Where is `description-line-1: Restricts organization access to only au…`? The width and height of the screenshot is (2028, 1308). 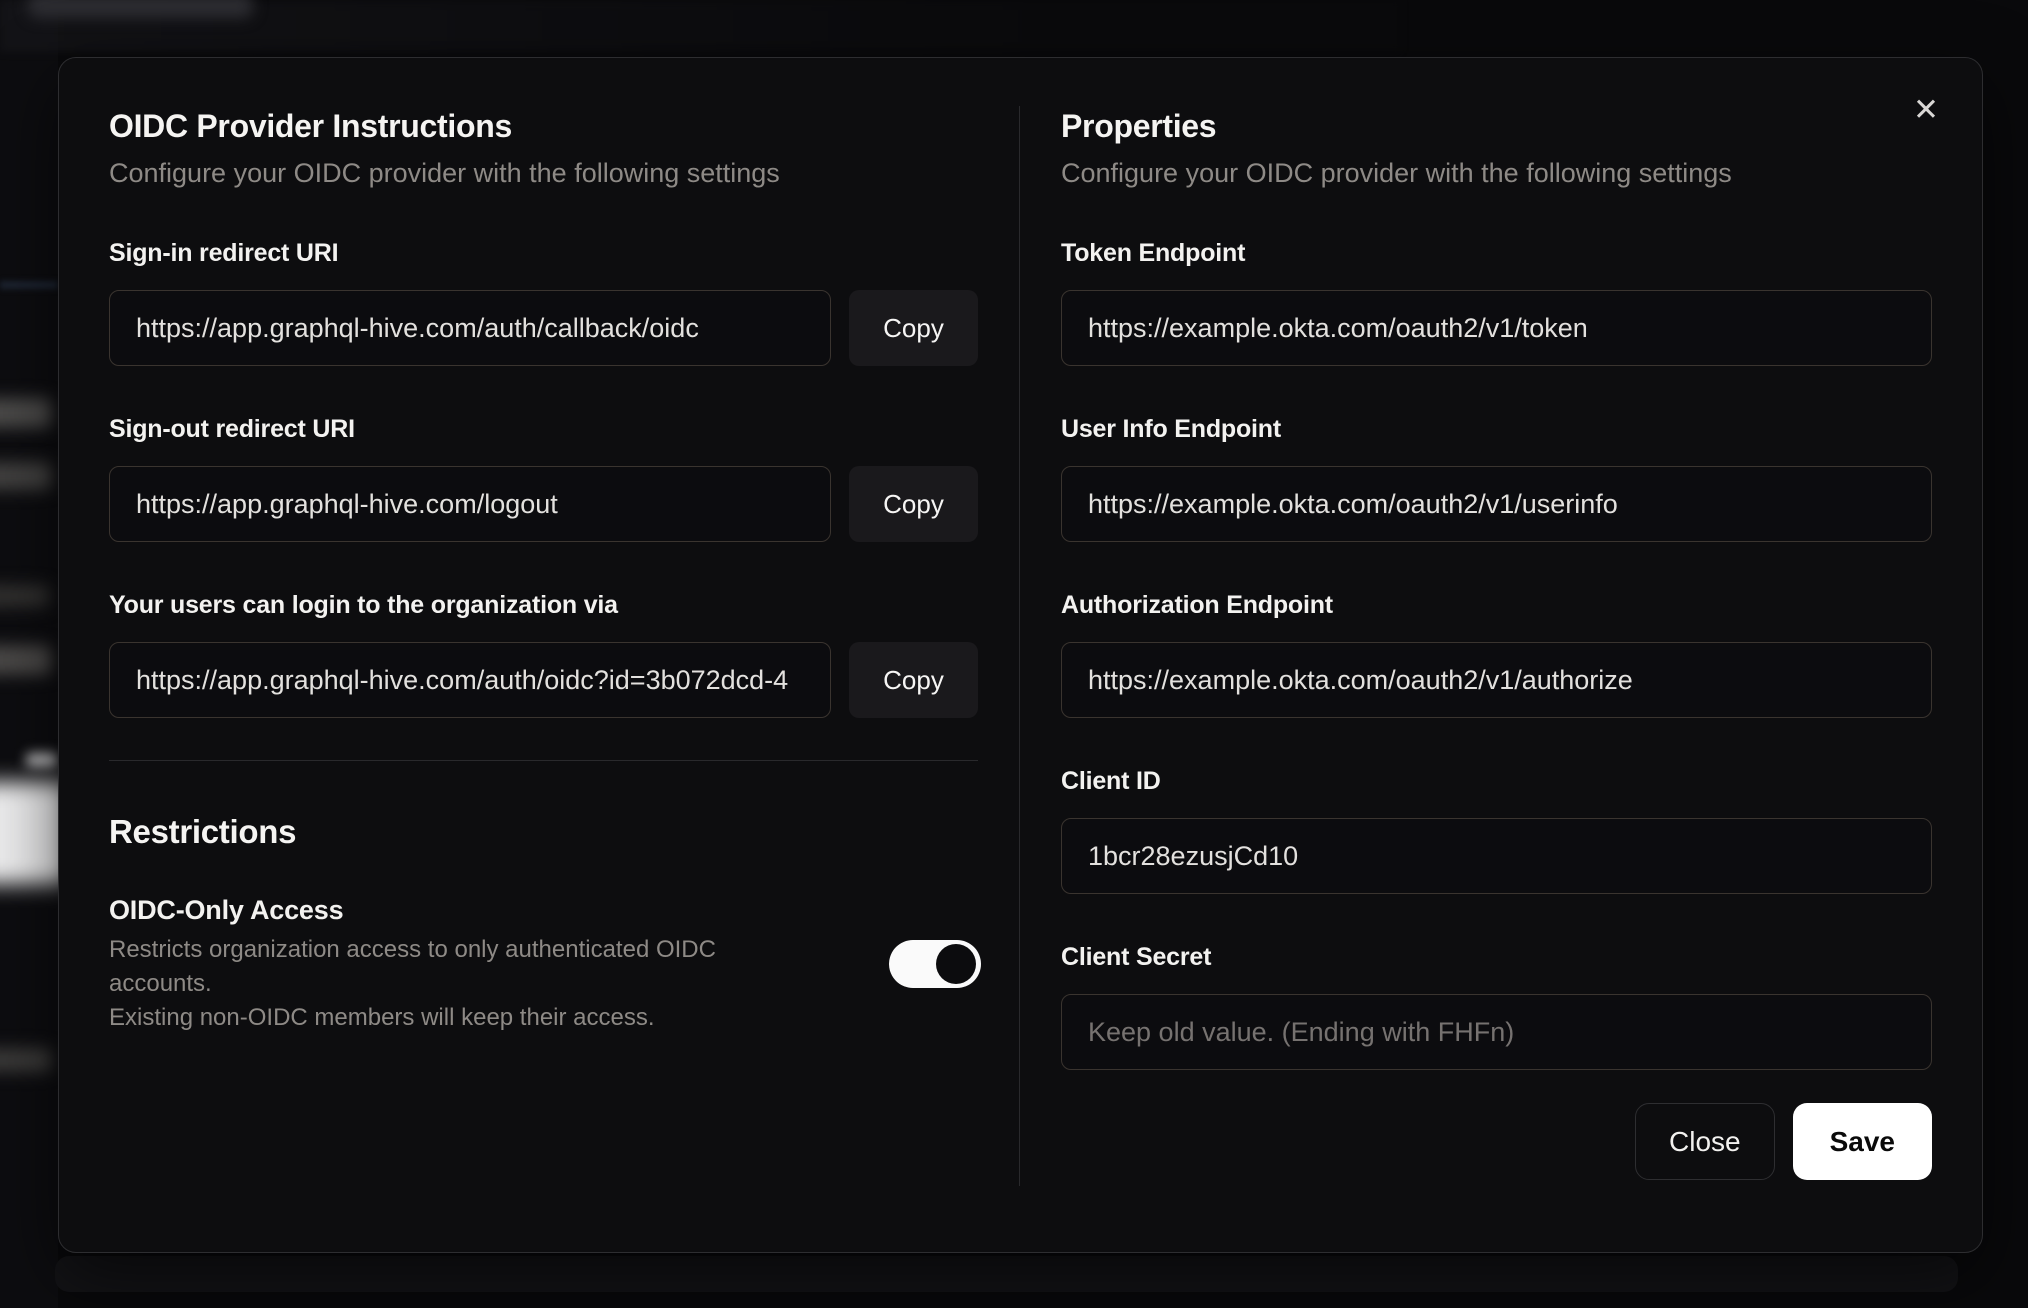 description-line-1: Restricts organization access to only au… is located at coordinates (412, 966).